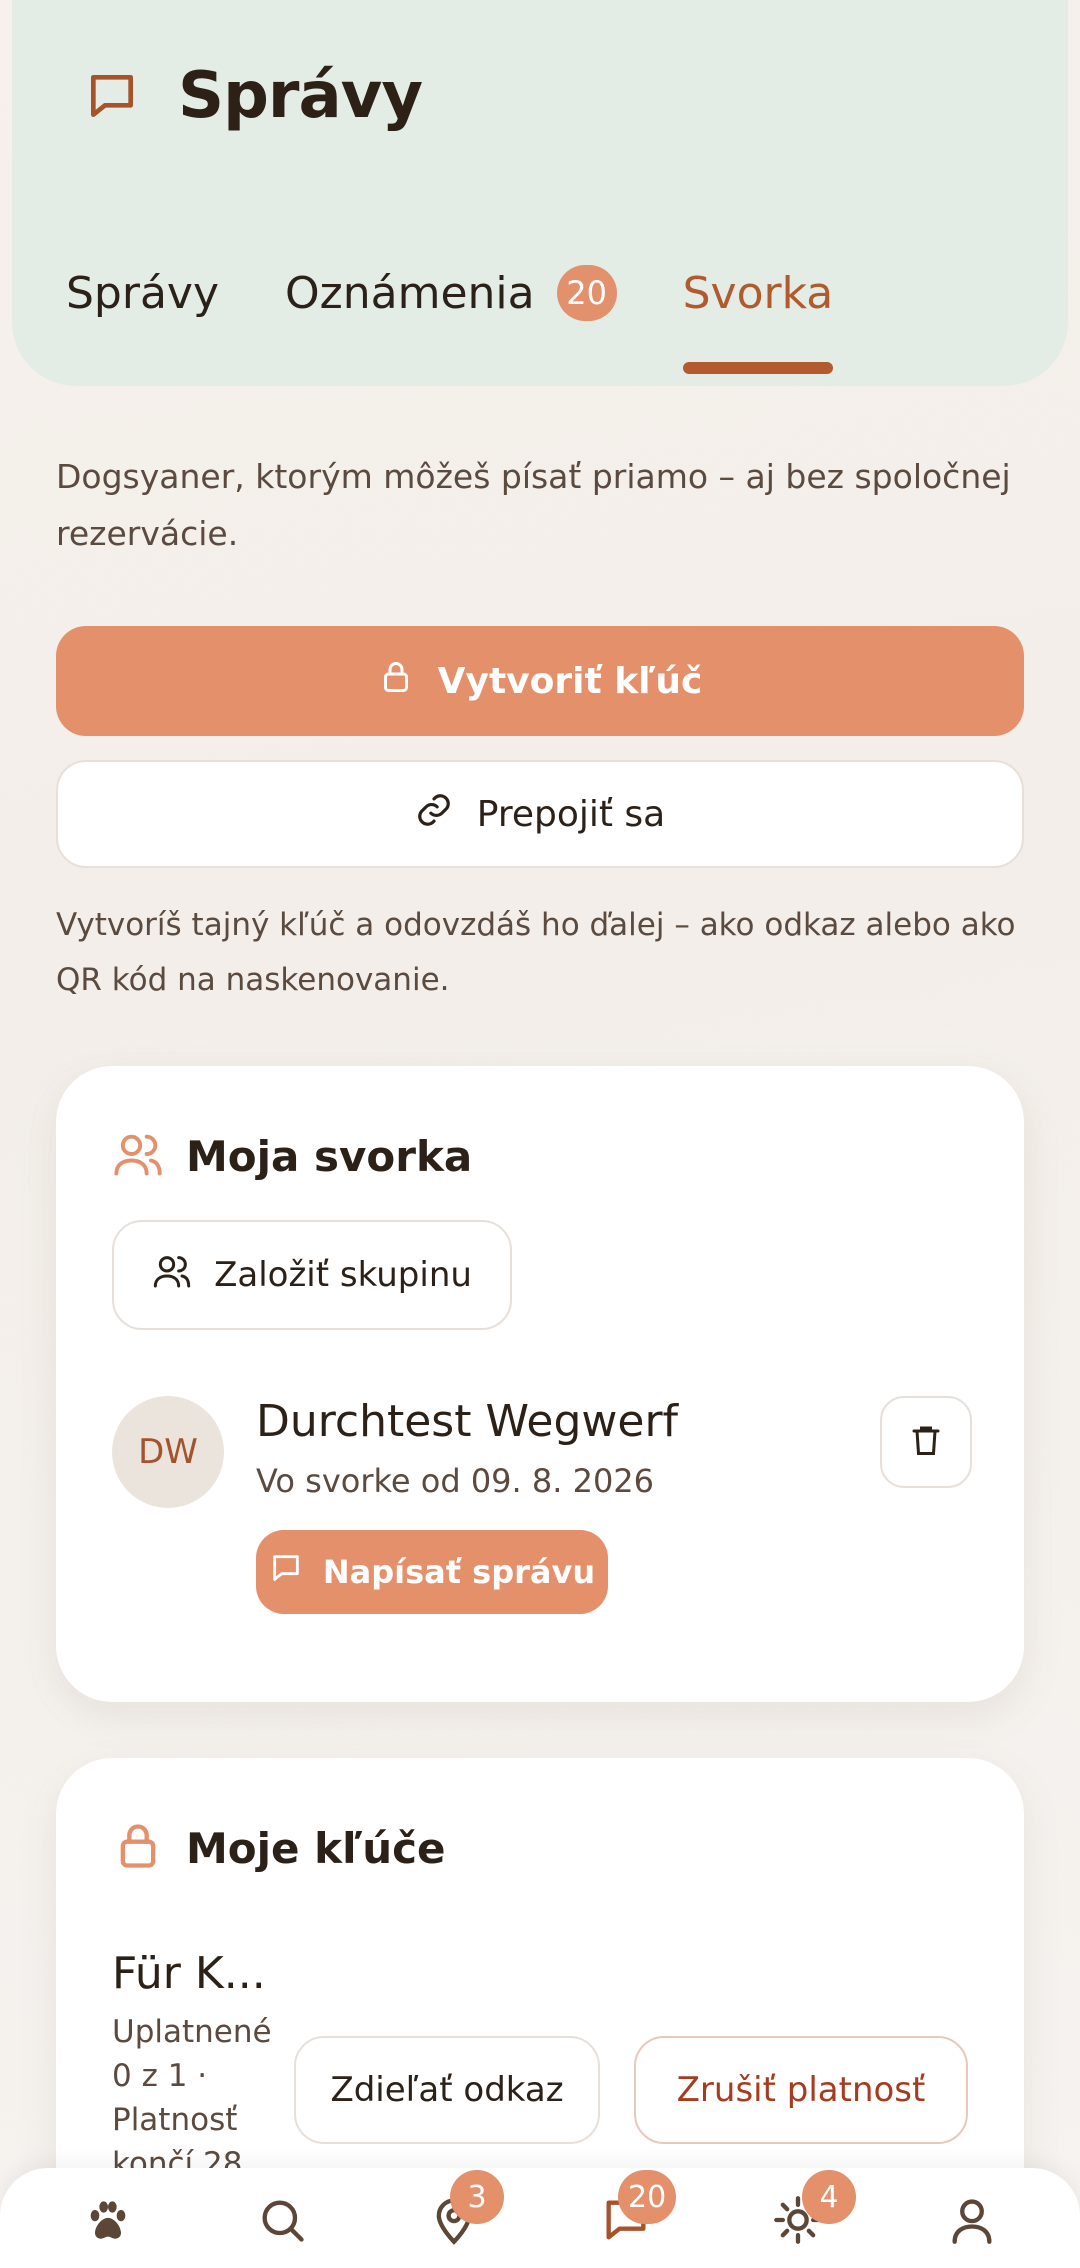 The width and height of the screenshot is (1080, 2268). I want to click on tab-spravy: Správy, so click(142, 293).